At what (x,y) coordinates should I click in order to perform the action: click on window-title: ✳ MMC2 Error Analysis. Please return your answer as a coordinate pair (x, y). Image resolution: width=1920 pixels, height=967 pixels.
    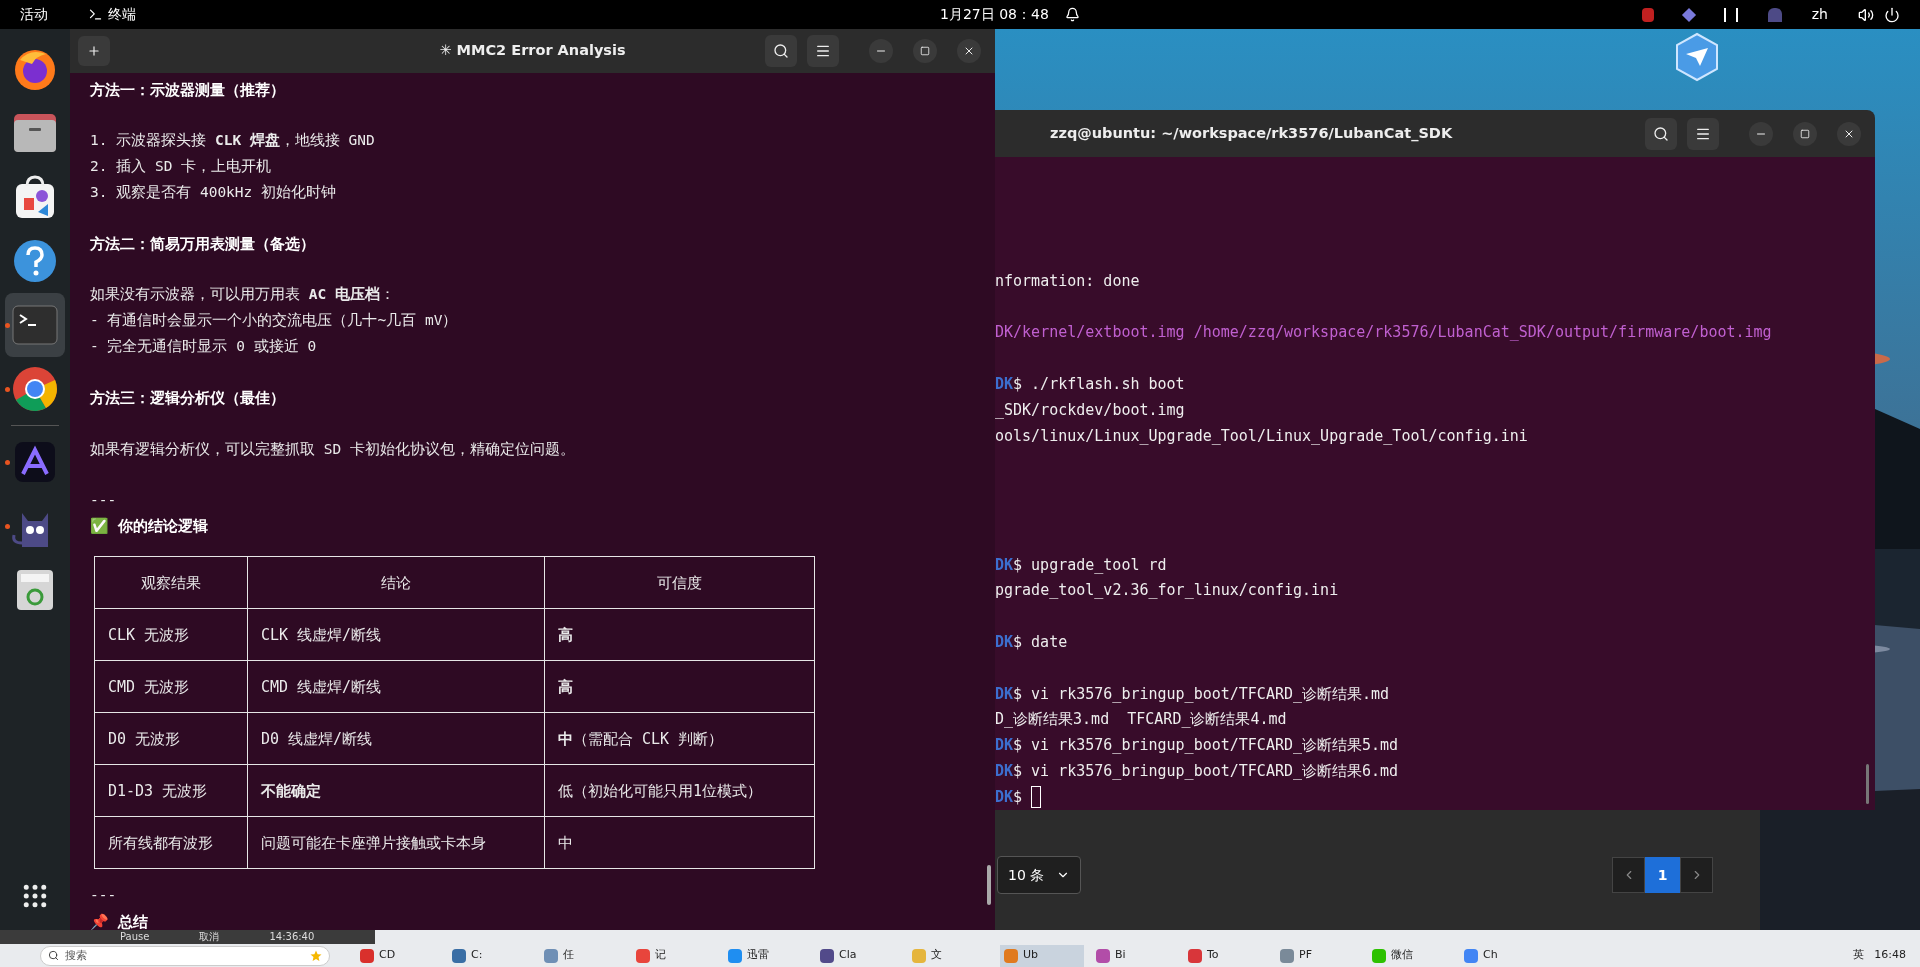
    Looking at the image, I should click on (532, 51).